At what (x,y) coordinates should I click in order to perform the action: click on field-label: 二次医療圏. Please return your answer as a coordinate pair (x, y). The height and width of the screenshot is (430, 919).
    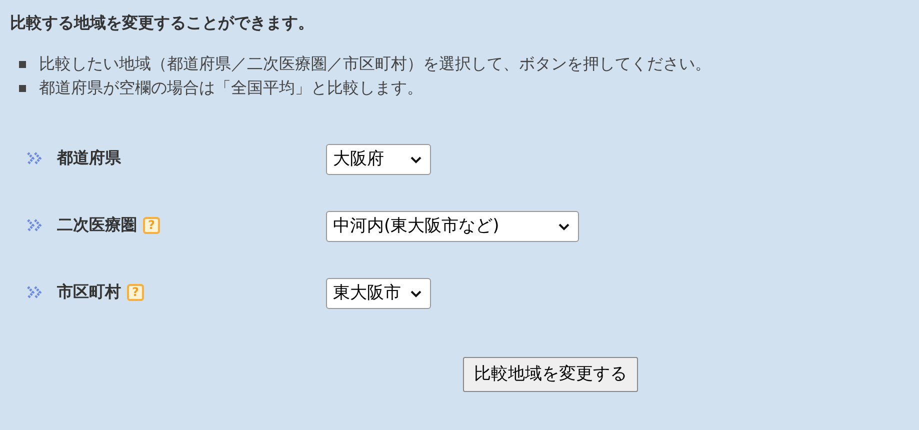
    Looking at the image, I should click on (97, 225).